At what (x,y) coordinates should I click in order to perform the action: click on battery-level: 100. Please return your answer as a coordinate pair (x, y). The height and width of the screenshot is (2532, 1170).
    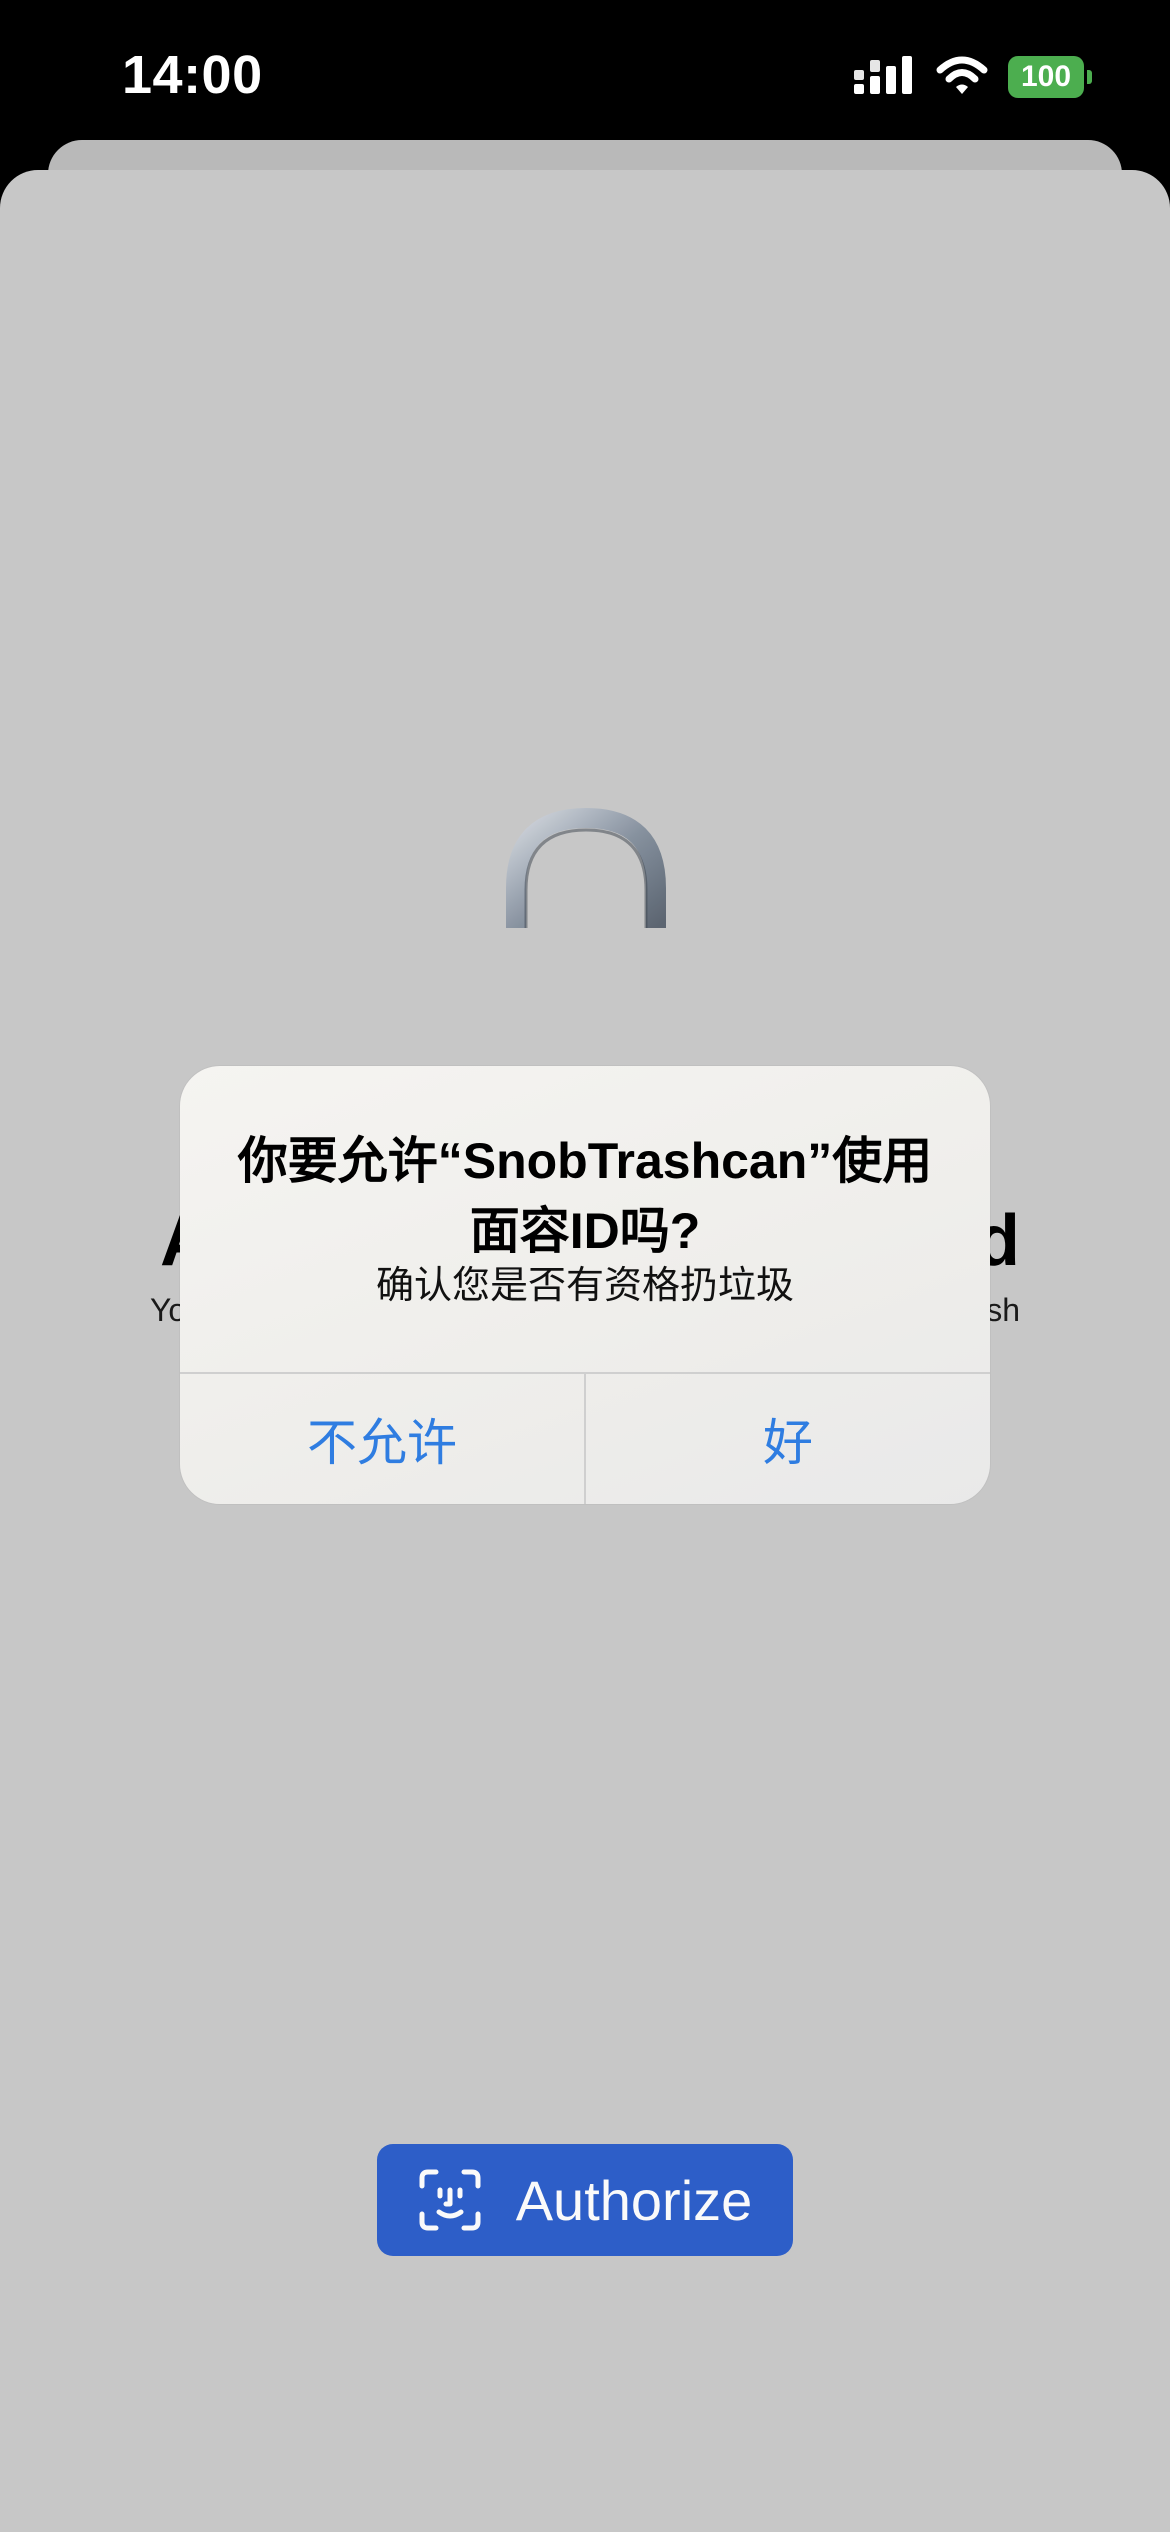
    Looking at the image, I should click on (1046, 77).